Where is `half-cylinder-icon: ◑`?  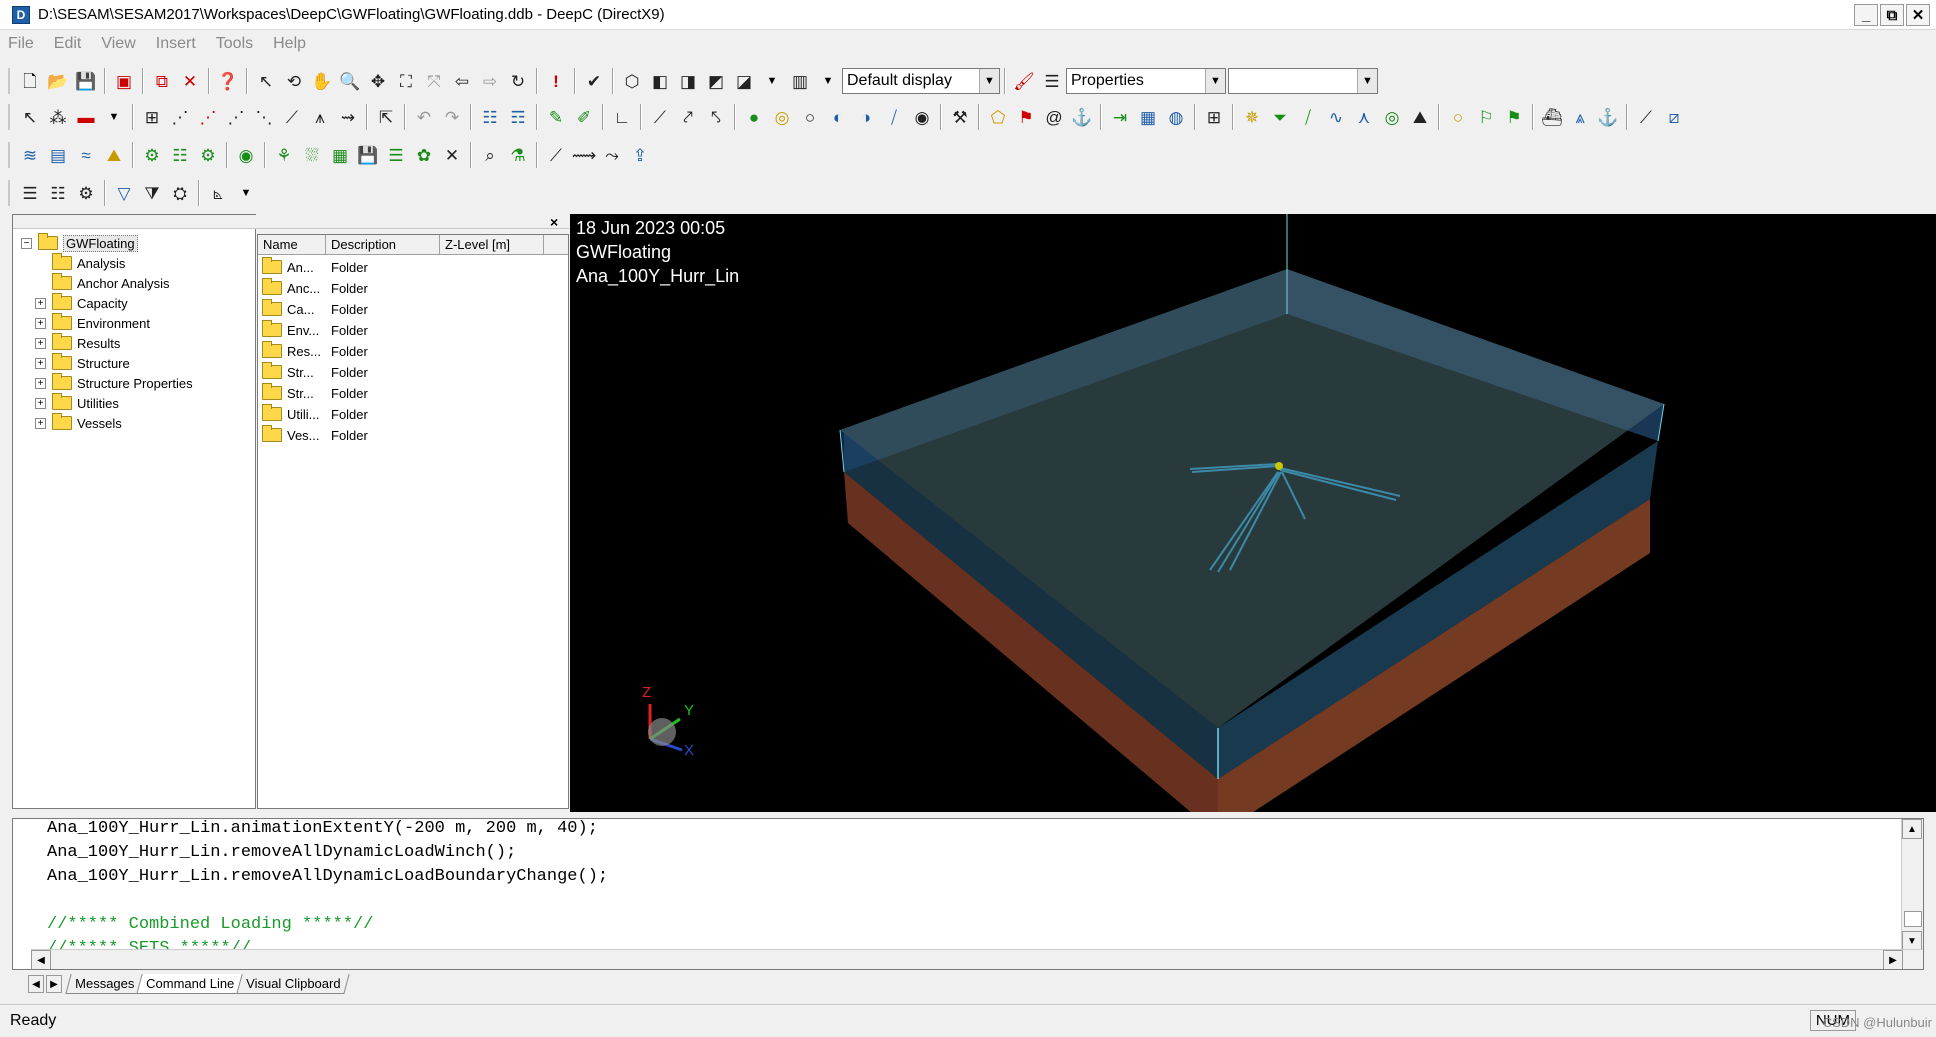 half-cylinder-icon: ◑ is located at coordinates (866, 117).